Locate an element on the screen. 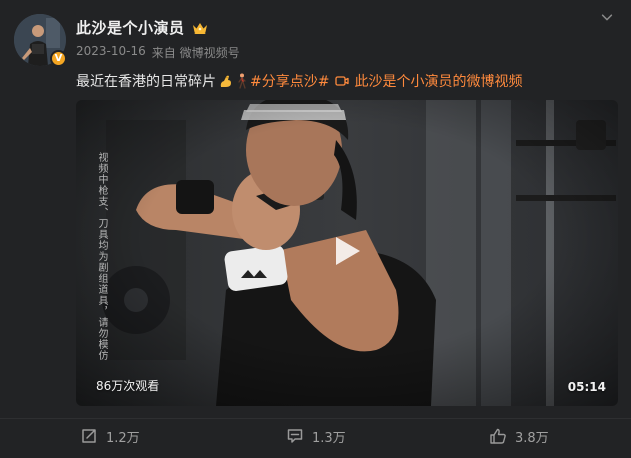  verified-v-icon: V is located at coordinates (58, 58).